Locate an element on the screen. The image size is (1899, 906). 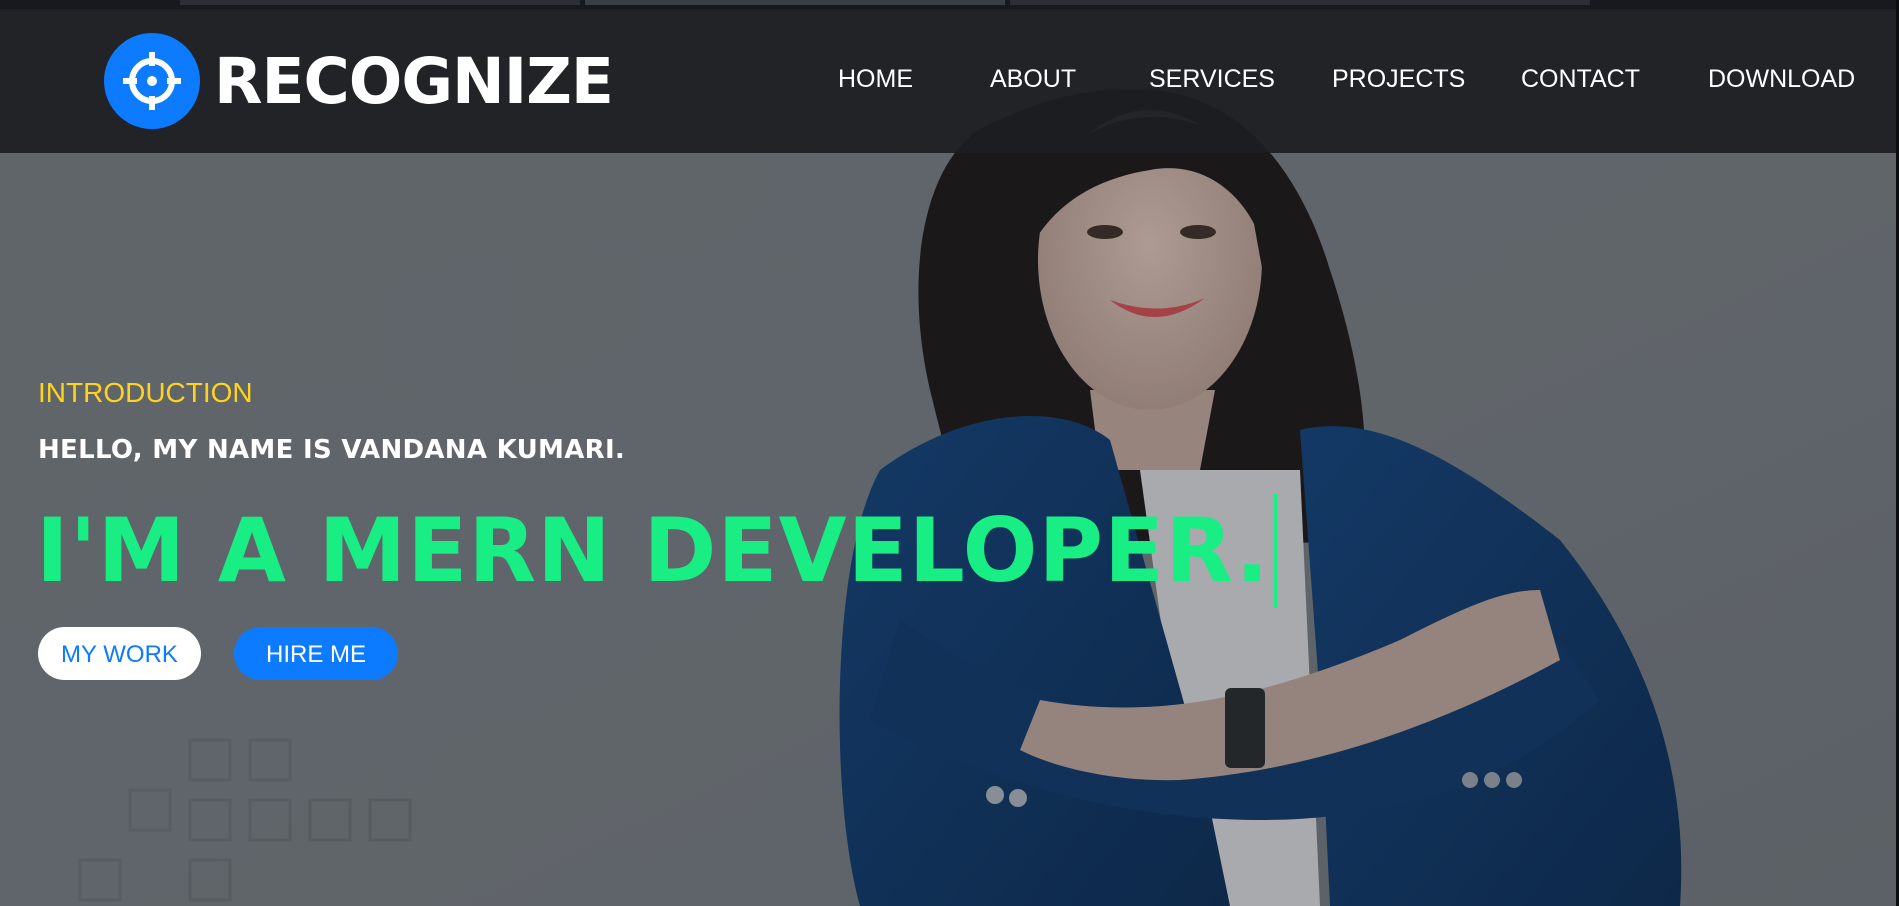
nav-item-contact: CONTACT is located at coordinates (1580, 79).